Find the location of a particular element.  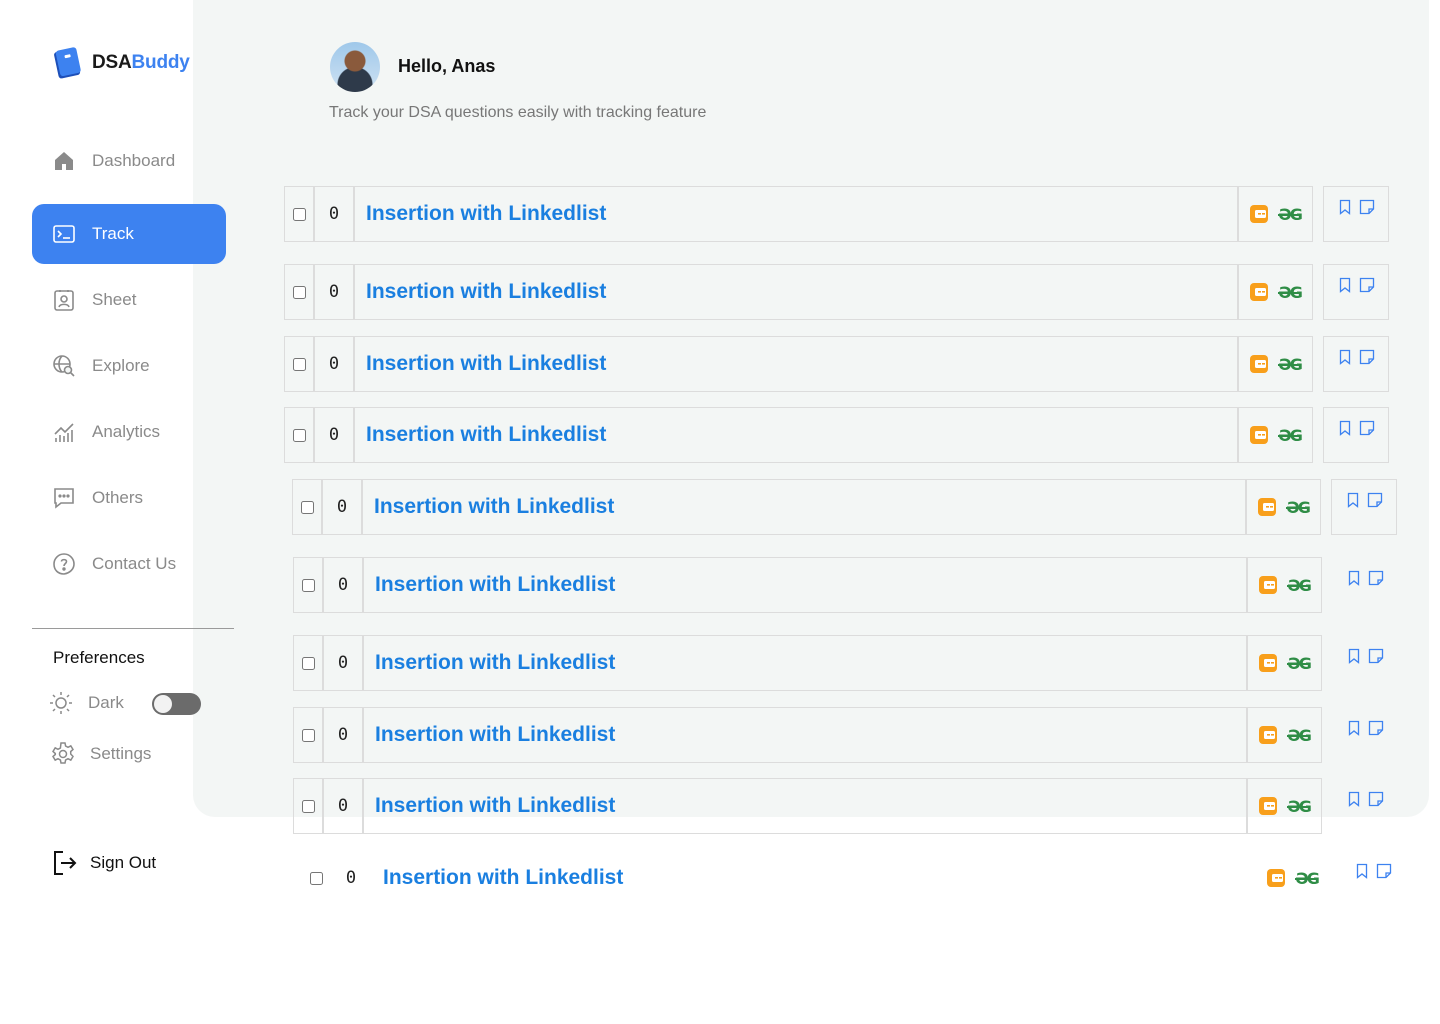

dark-mode-row: Dark is located at coordinates (86, 703).